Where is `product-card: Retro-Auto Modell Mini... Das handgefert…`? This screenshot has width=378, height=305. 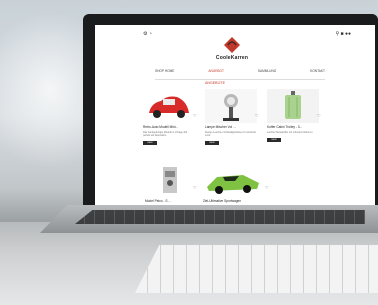 product-card: Retro-Auto Modell Mini... Das handgefert… is located at coordinates (169, 117).